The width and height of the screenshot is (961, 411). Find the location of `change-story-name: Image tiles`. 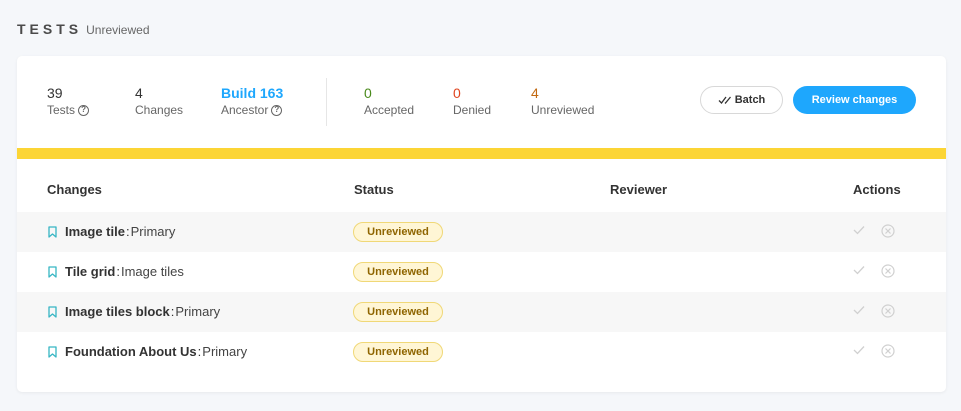

change-story-name: Image tiles is located at coordinates (152, 271).